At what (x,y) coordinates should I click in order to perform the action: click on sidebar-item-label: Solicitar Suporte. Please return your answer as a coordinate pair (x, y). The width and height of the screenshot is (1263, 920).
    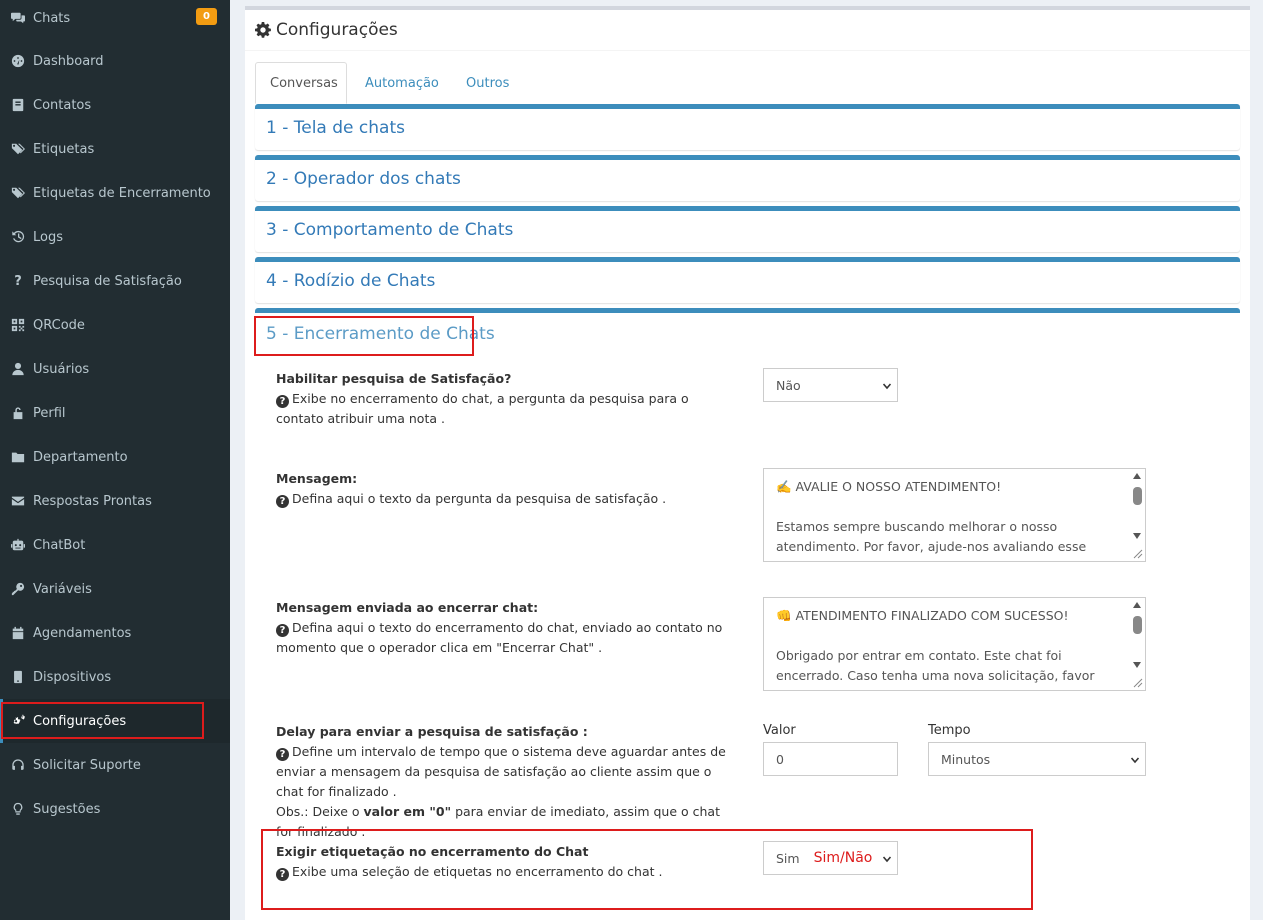
    Looking at the image, I should click on (87, 765).